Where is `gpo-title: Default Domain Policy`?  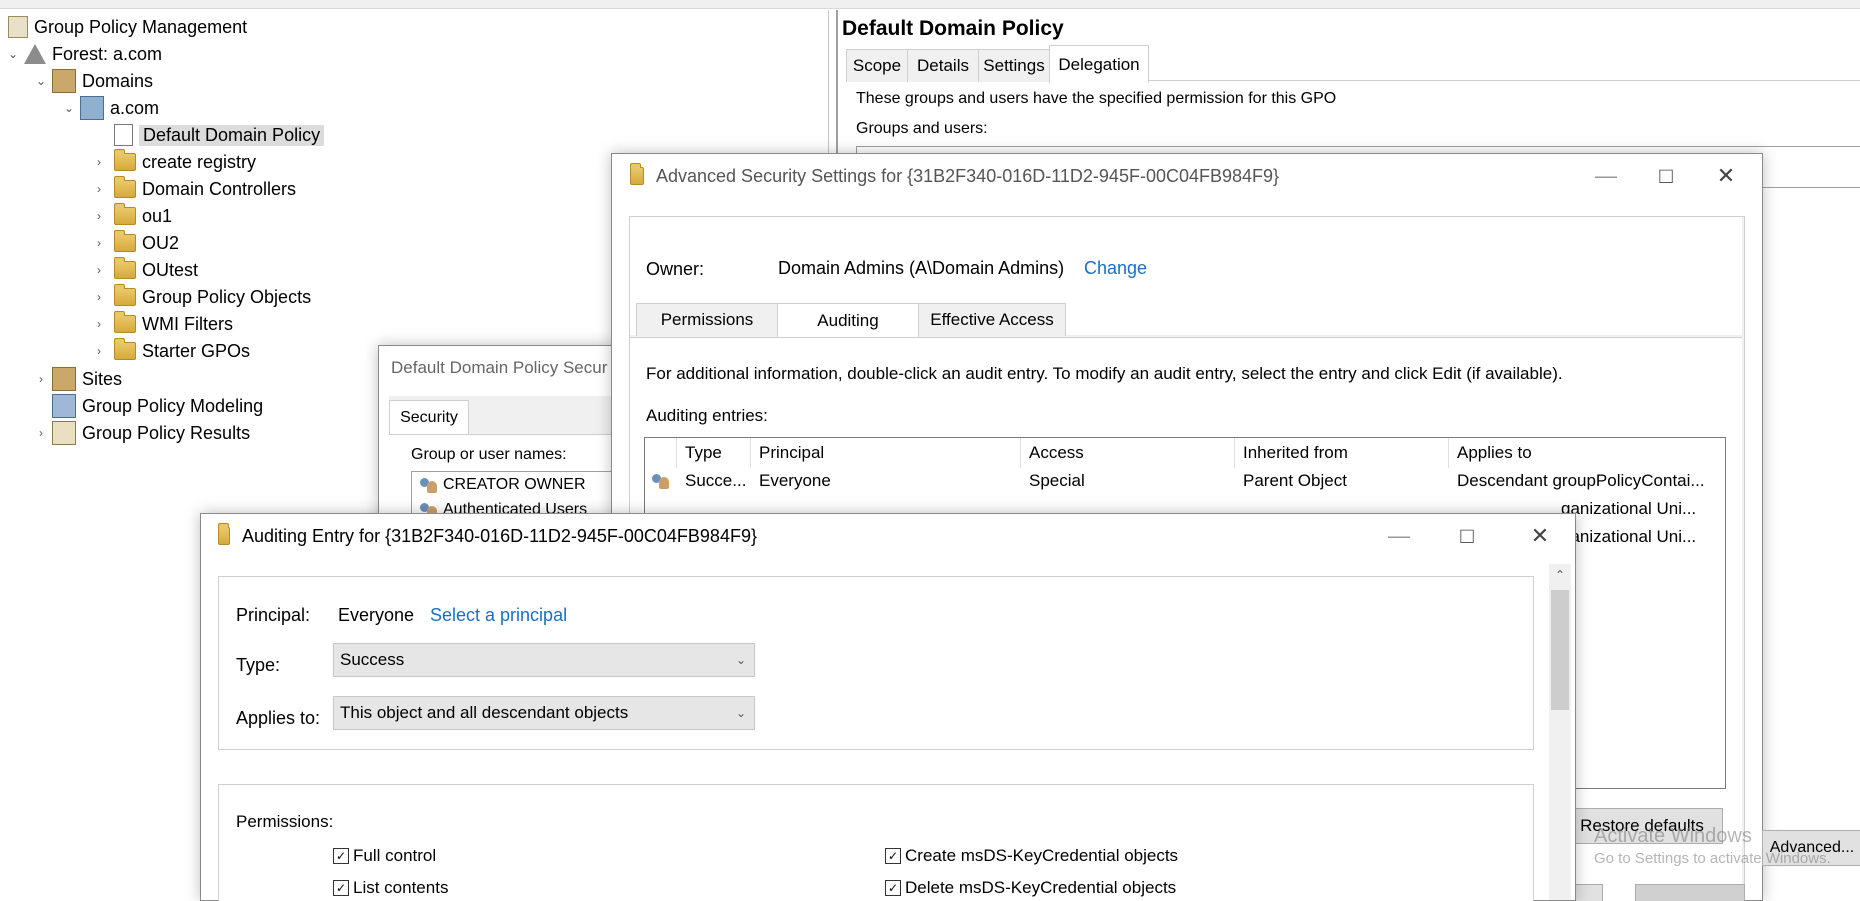 gpo-title: Default Domain Policy is located at coordinates (953, 28).